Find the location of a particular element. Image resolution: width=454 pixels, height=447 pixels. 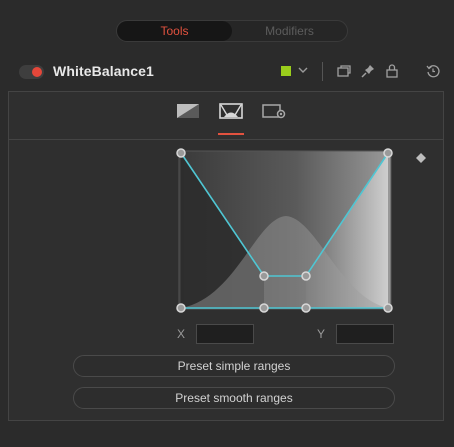

pin-icon is located at coordinates (368, 71).